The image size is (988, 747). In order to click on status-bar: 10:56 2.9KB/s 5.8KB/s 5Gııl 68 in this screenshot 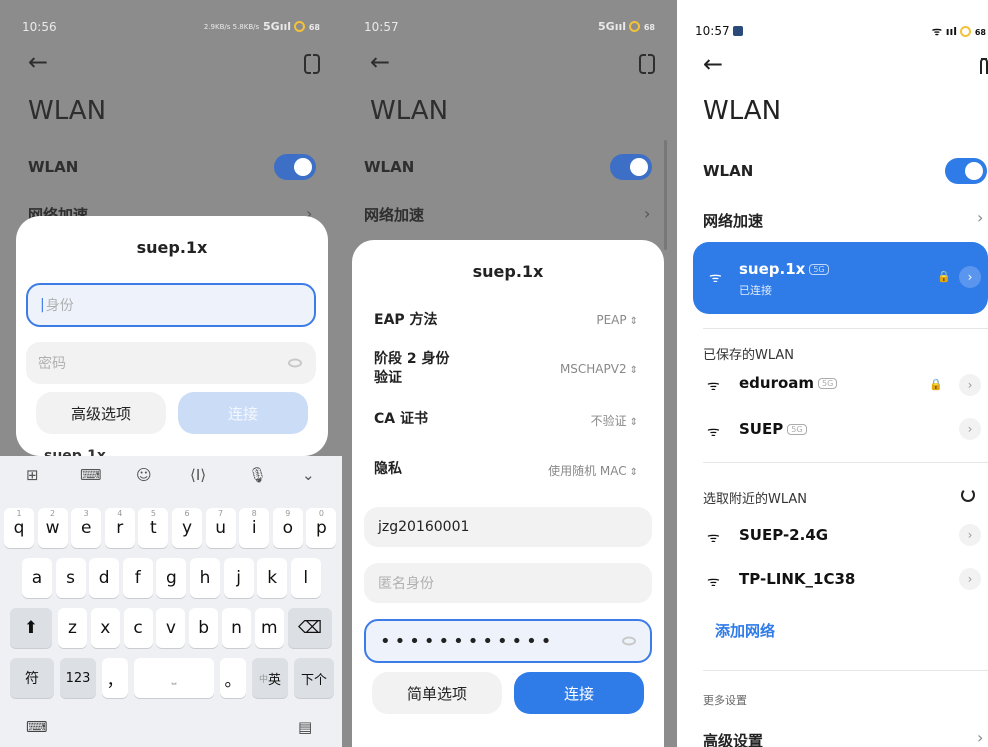, I will do `click(171, 22)`.